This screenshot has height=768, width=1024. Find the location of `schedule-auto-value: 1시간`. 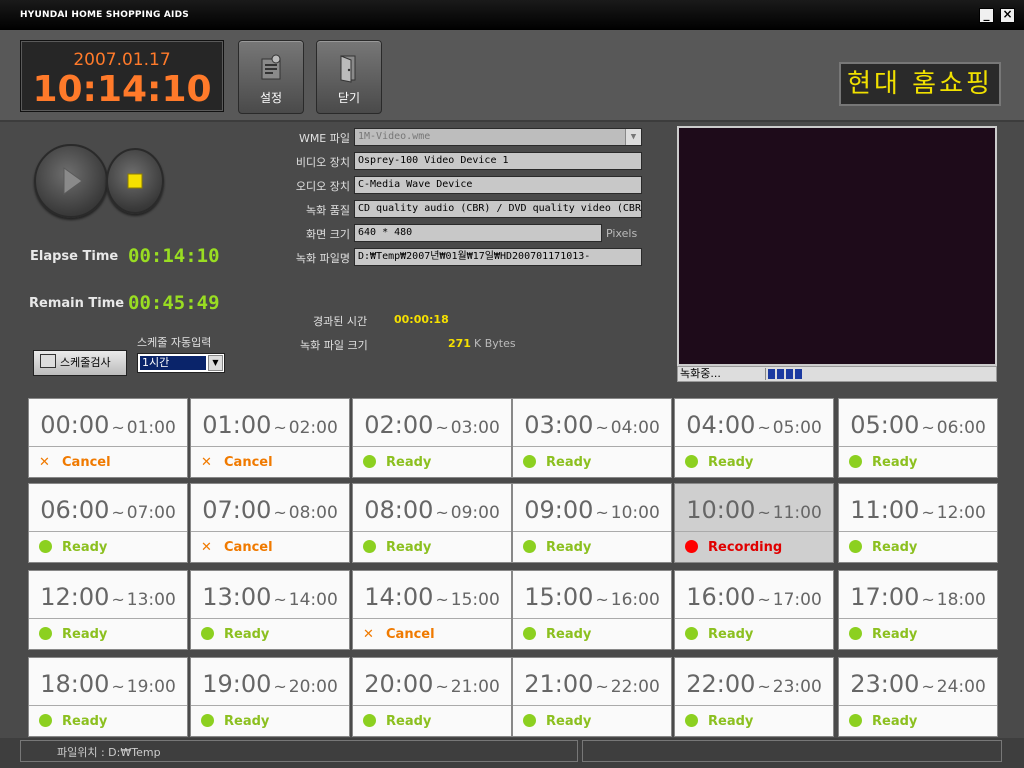

schedule-auto-value: 1시간 is located at coordinates (173, 363).